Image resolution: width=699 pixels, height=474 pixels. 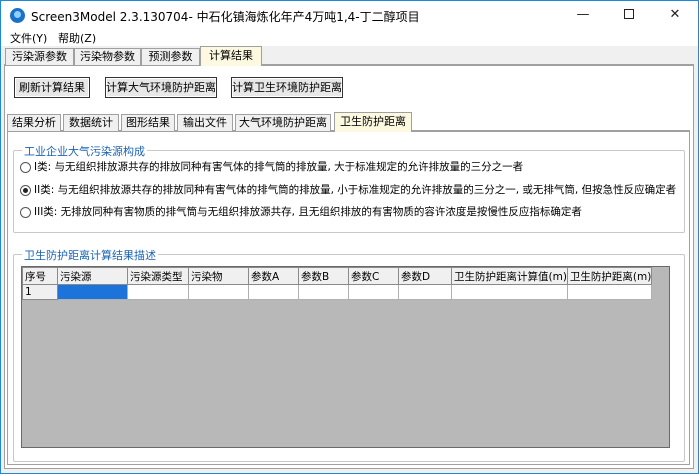 I want to click on maximize-icon, so click(x=629, y=13).